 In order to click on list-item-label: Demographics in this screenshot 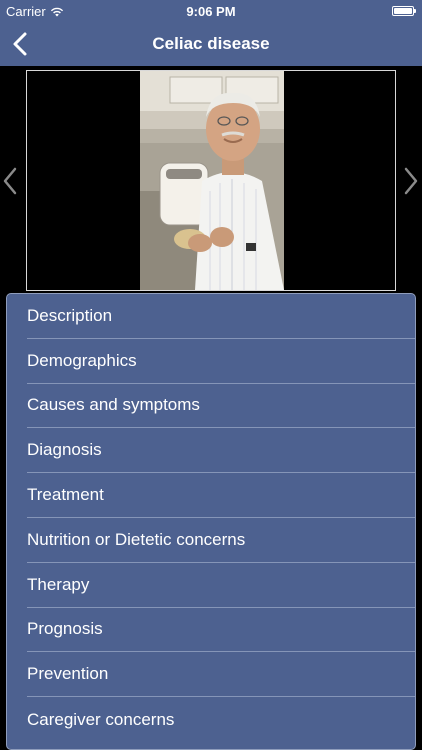, I will do `click(82, 360)`.